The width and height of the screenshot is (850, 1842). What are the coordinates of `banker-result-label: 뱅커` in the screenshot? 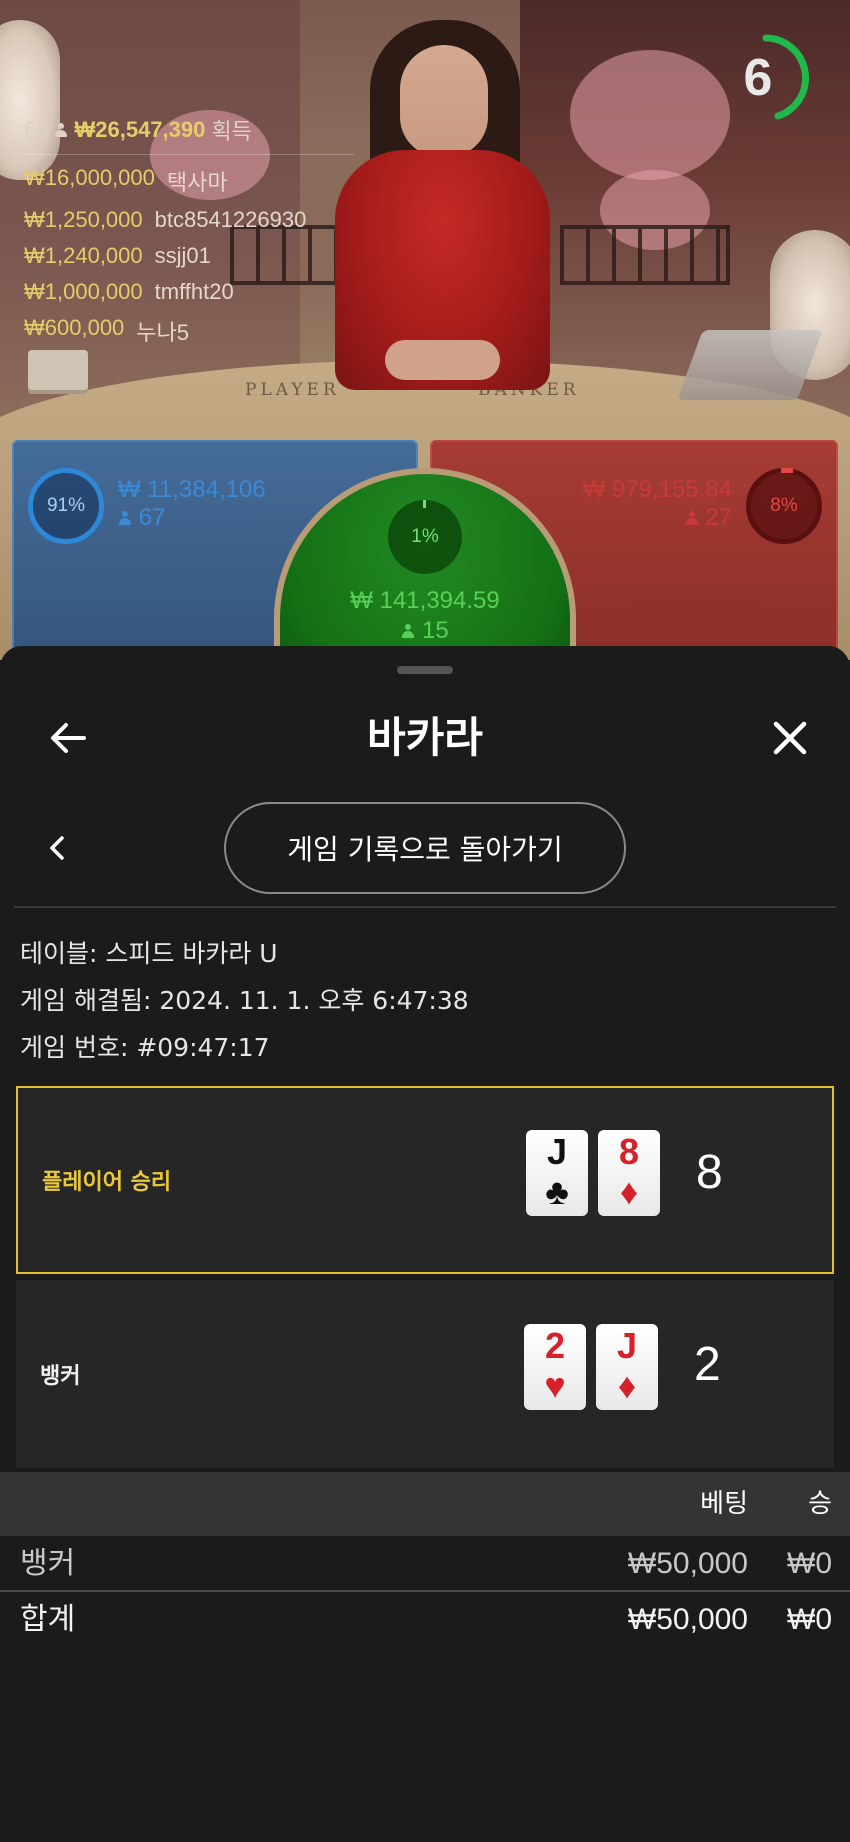 It's located at (60, 1376).